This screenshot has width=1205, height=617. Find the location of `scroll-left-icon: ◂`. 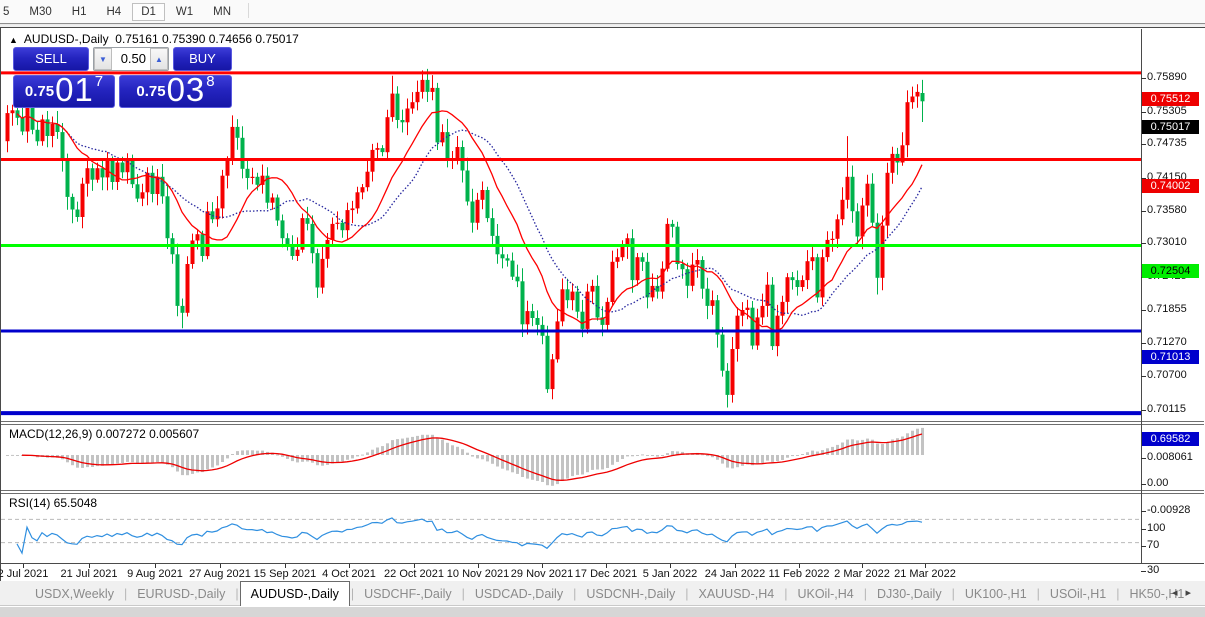

scroll-left-icon: ◂ is located at coordinates (1179, 593).